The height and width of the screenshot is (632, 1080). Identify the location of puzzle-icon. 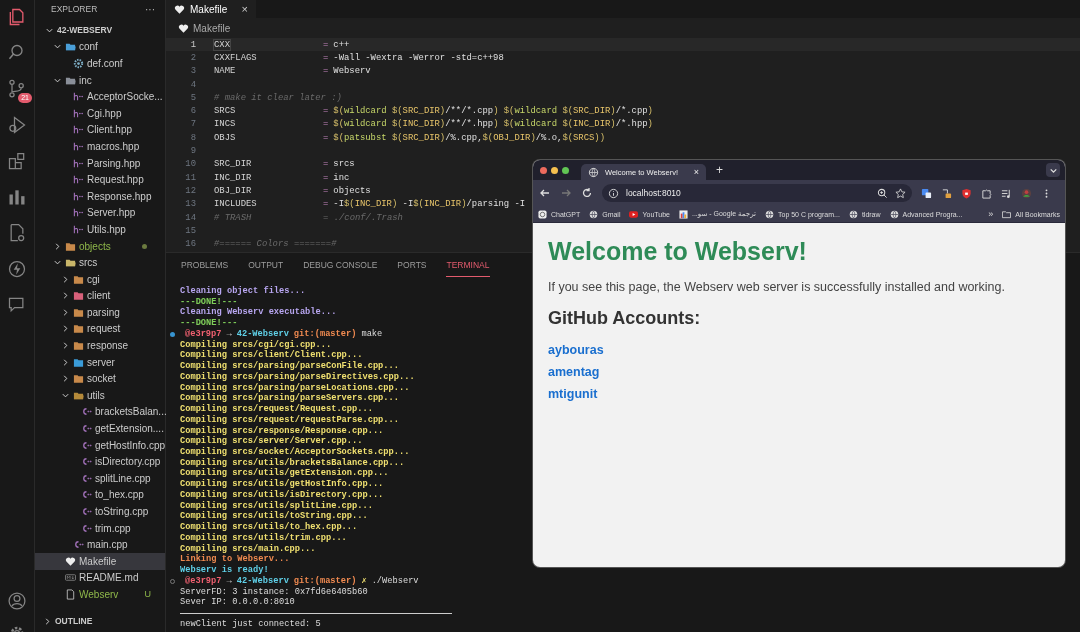
(986, 193).